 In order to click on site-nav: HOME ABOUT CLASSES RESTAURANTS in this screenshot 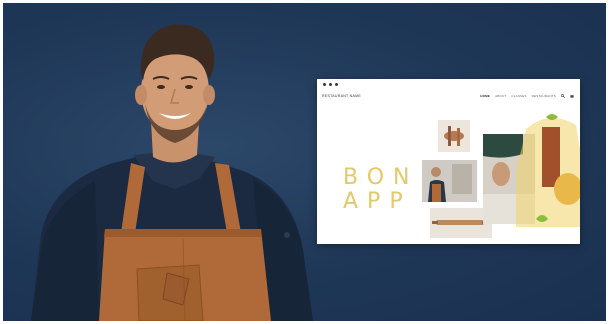, I will do `click(527, 96)`.